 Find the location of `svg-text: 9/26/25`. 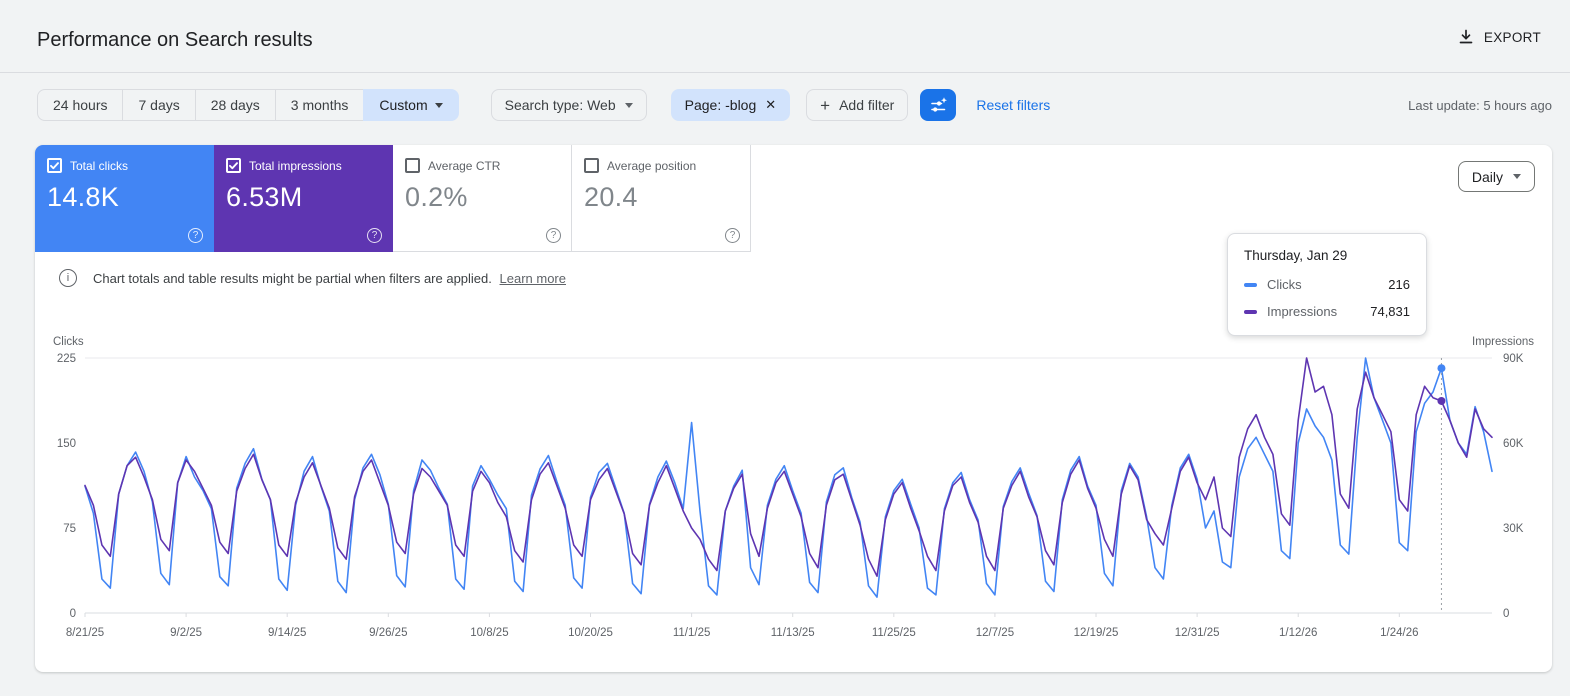

svg-text: 9/26/25 is located at coordinates (388, 633).